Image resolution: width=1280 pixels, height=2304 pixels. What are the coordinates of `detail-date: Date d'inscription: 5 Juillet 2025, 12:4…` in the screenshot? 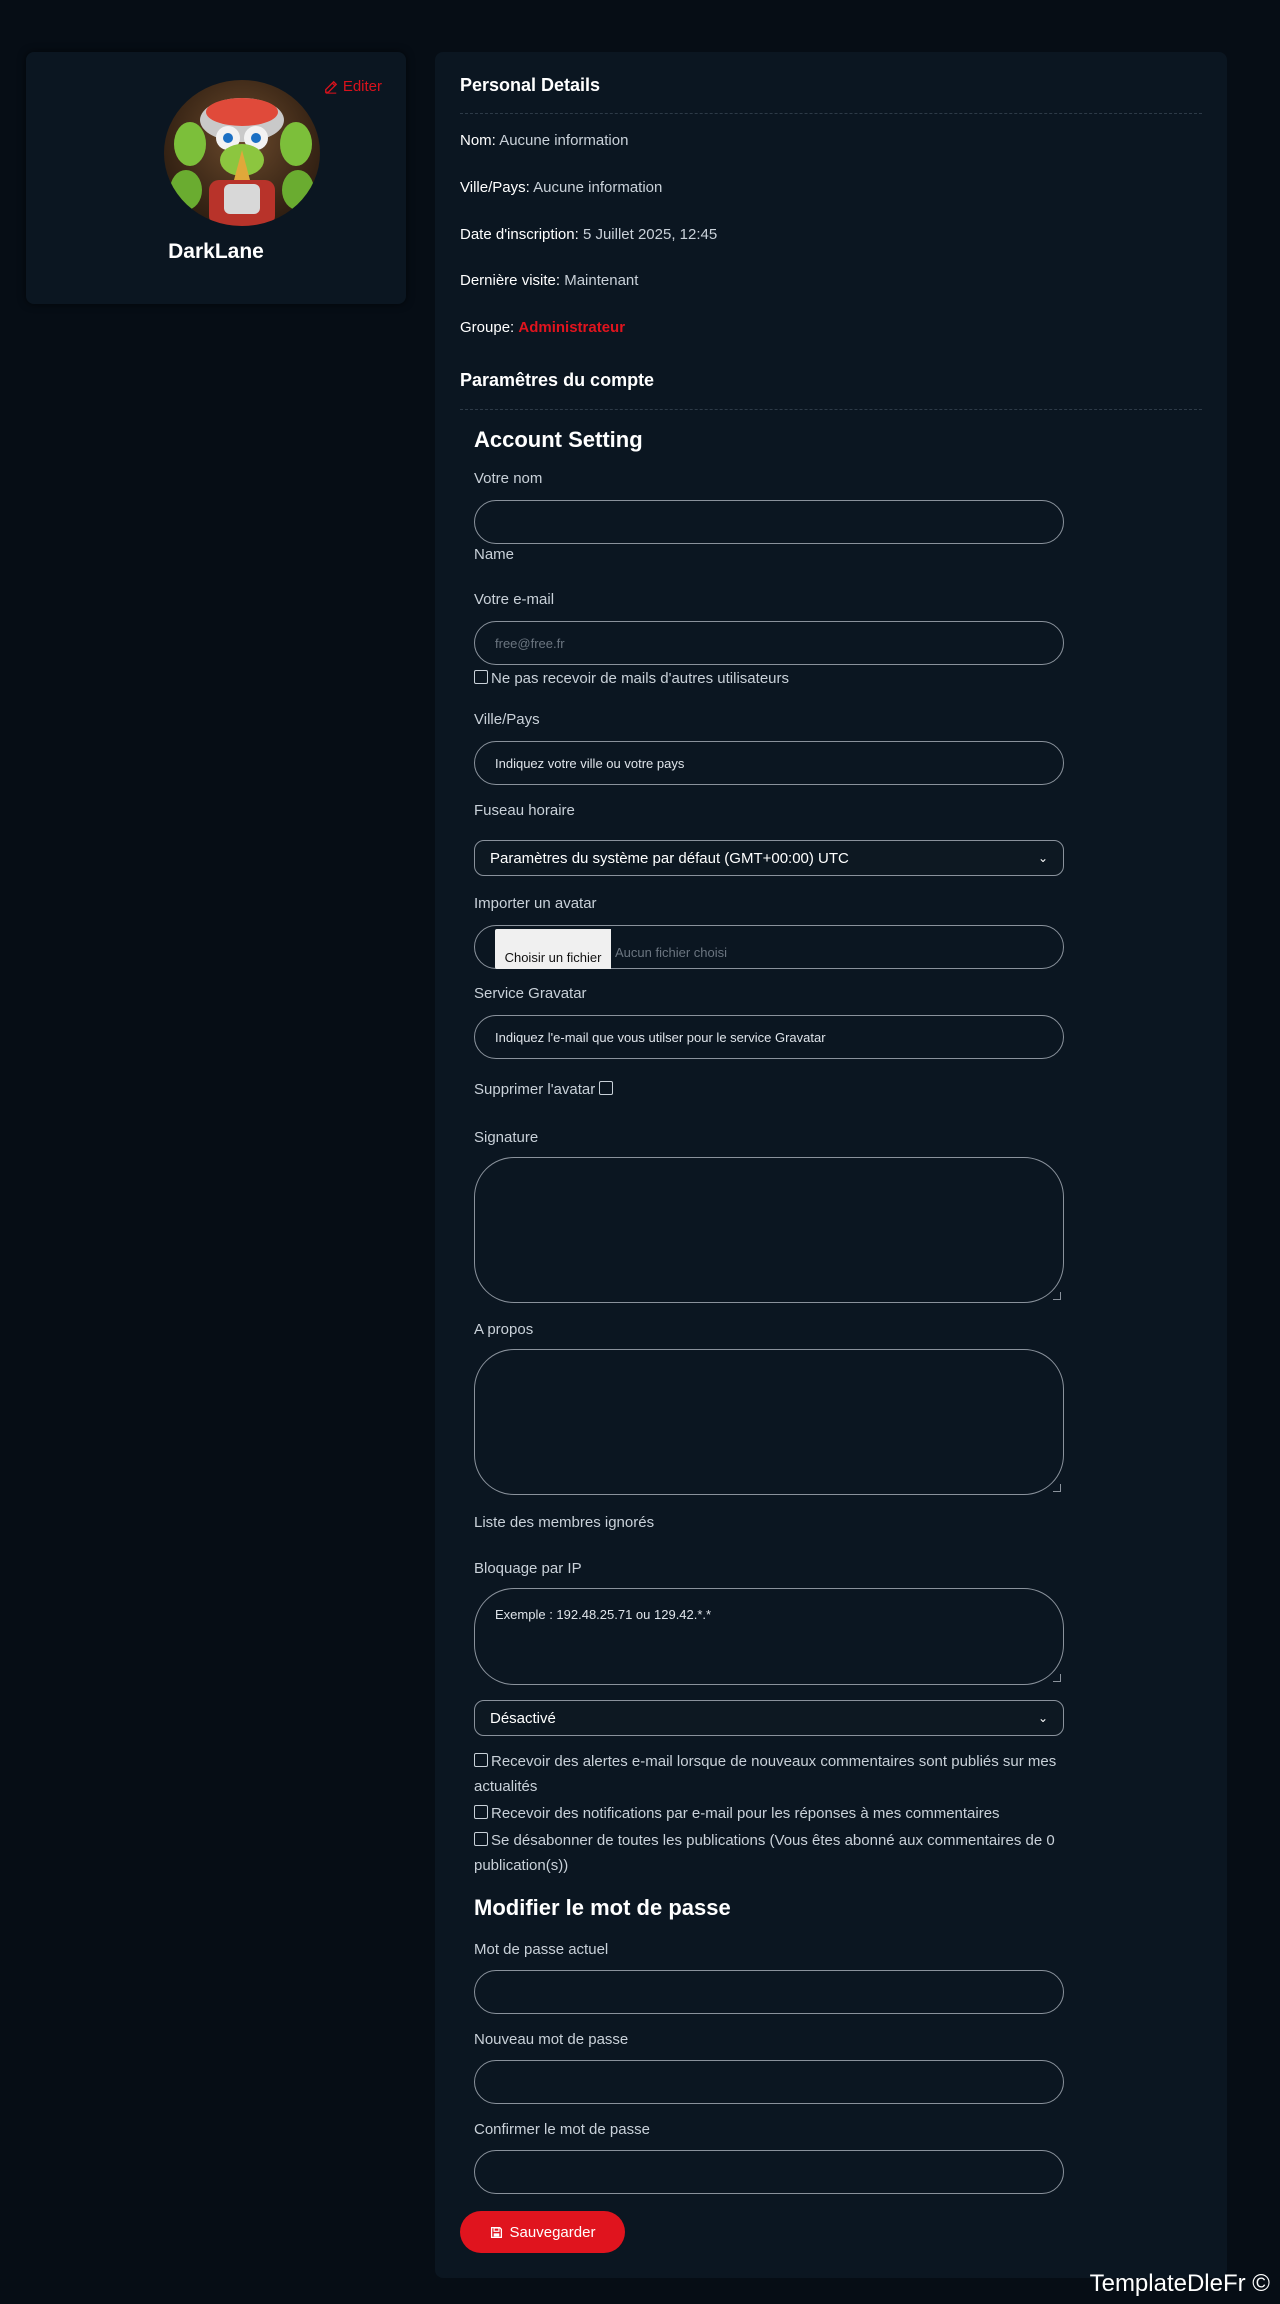 It's located at (588, 234).